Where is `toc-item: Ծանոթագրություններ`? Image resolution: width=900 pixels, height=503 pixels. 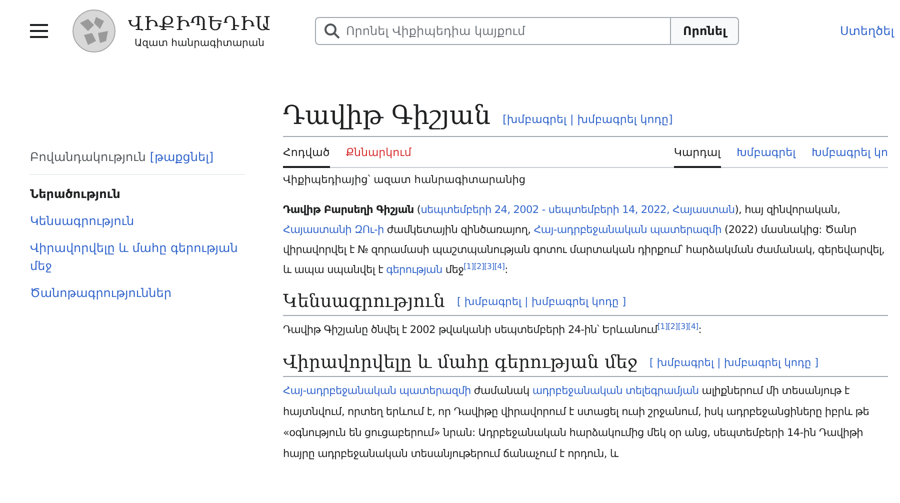 toc-item: Ծանոթագրություններ is located at coordinates (137, 293).